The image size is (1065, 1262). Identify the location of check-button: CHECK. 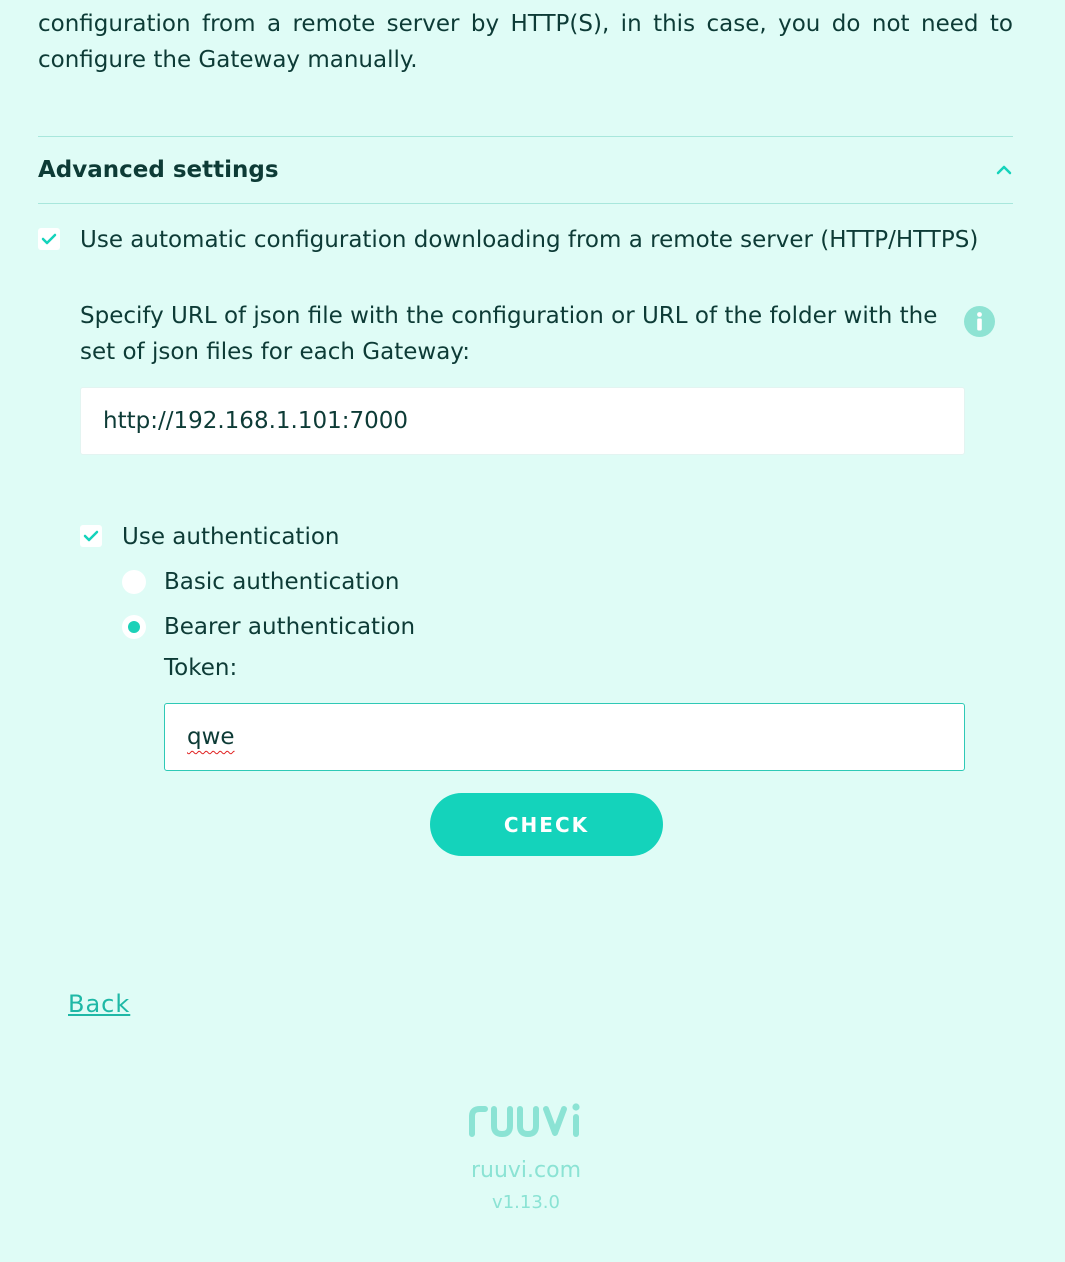
(546, 824).